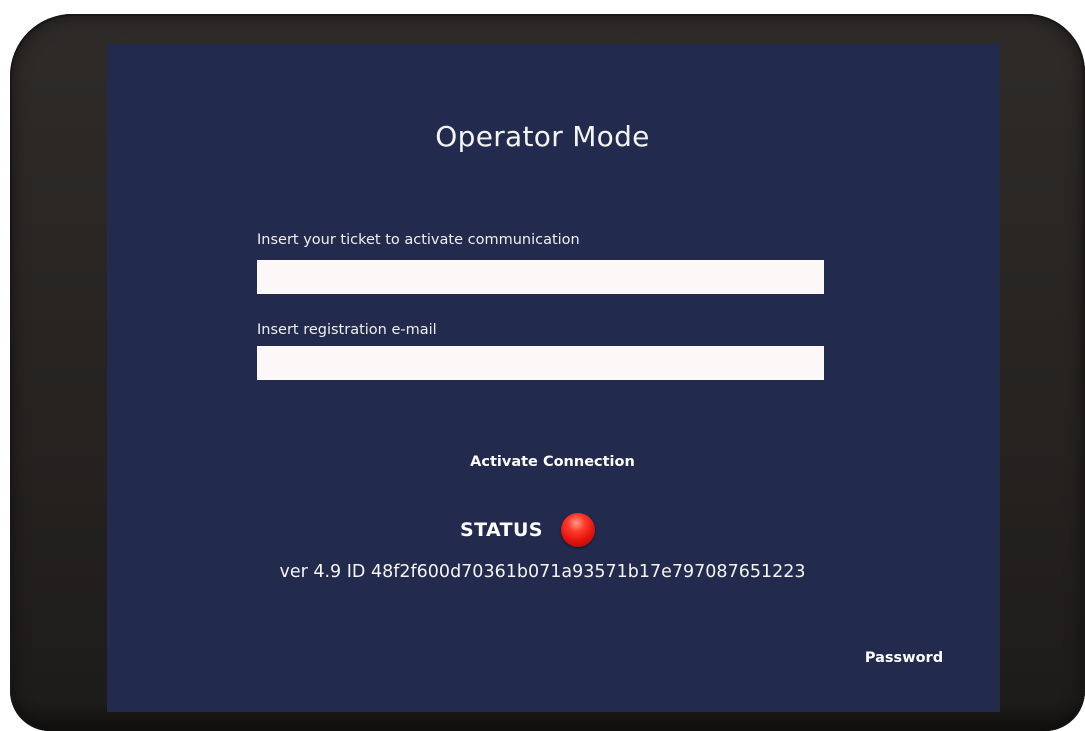 The image size is (1085, 731). What do you see at coordinates (347, 330) in the screenshot?
I see `email-field-label: Insert registration e-mail` at bounding box center [347, 330].